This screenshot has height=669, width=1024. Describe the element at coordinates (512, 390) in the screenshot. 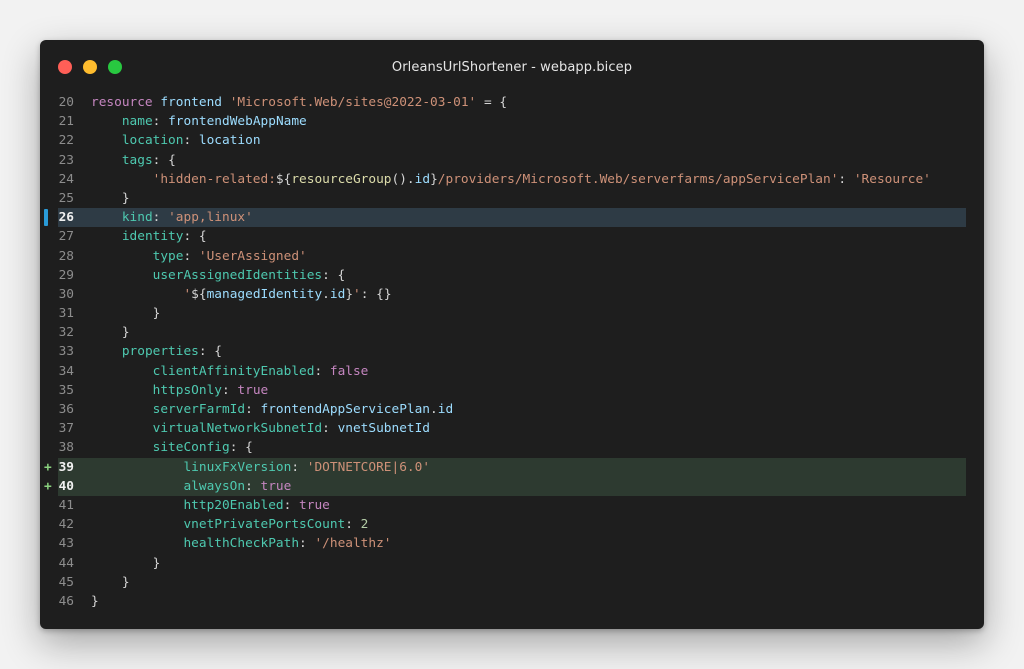

I see `code-line: 35 httpsOnly: true` at that location.